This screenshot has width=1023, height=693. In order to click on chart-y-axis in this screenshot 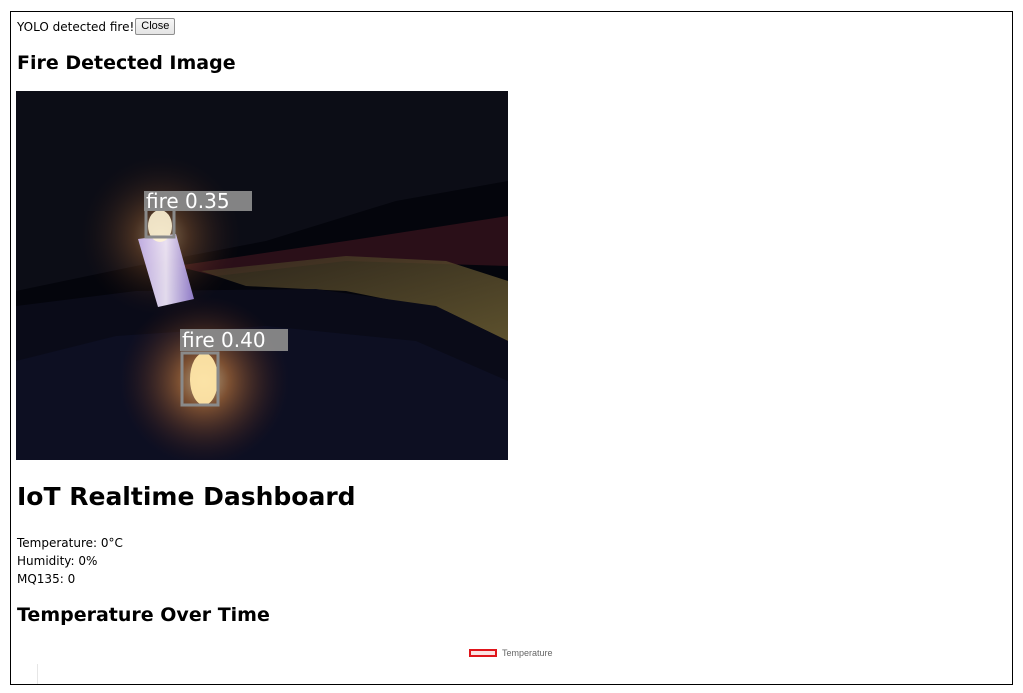, I will do `click(37, 674)`.